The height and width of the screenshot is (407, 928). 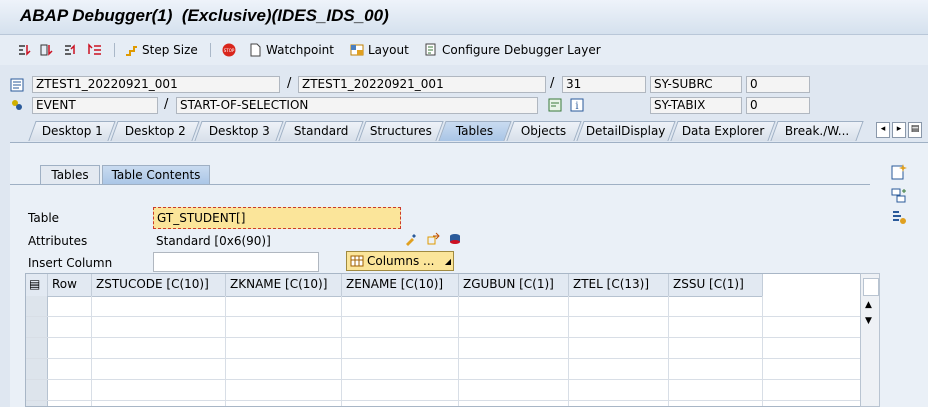 I want to click on layout-button: Layout, so click(x=379, y=50).